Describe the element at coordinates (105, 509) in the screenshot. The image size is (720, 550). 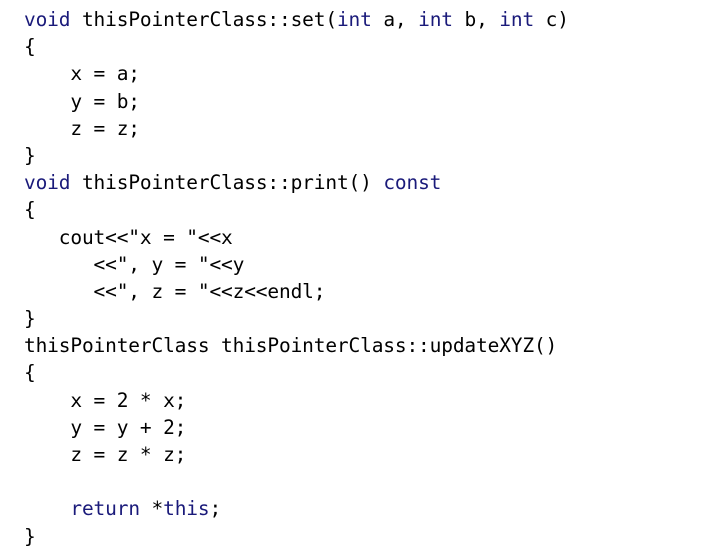
I see `code-keyword: return` at that location.